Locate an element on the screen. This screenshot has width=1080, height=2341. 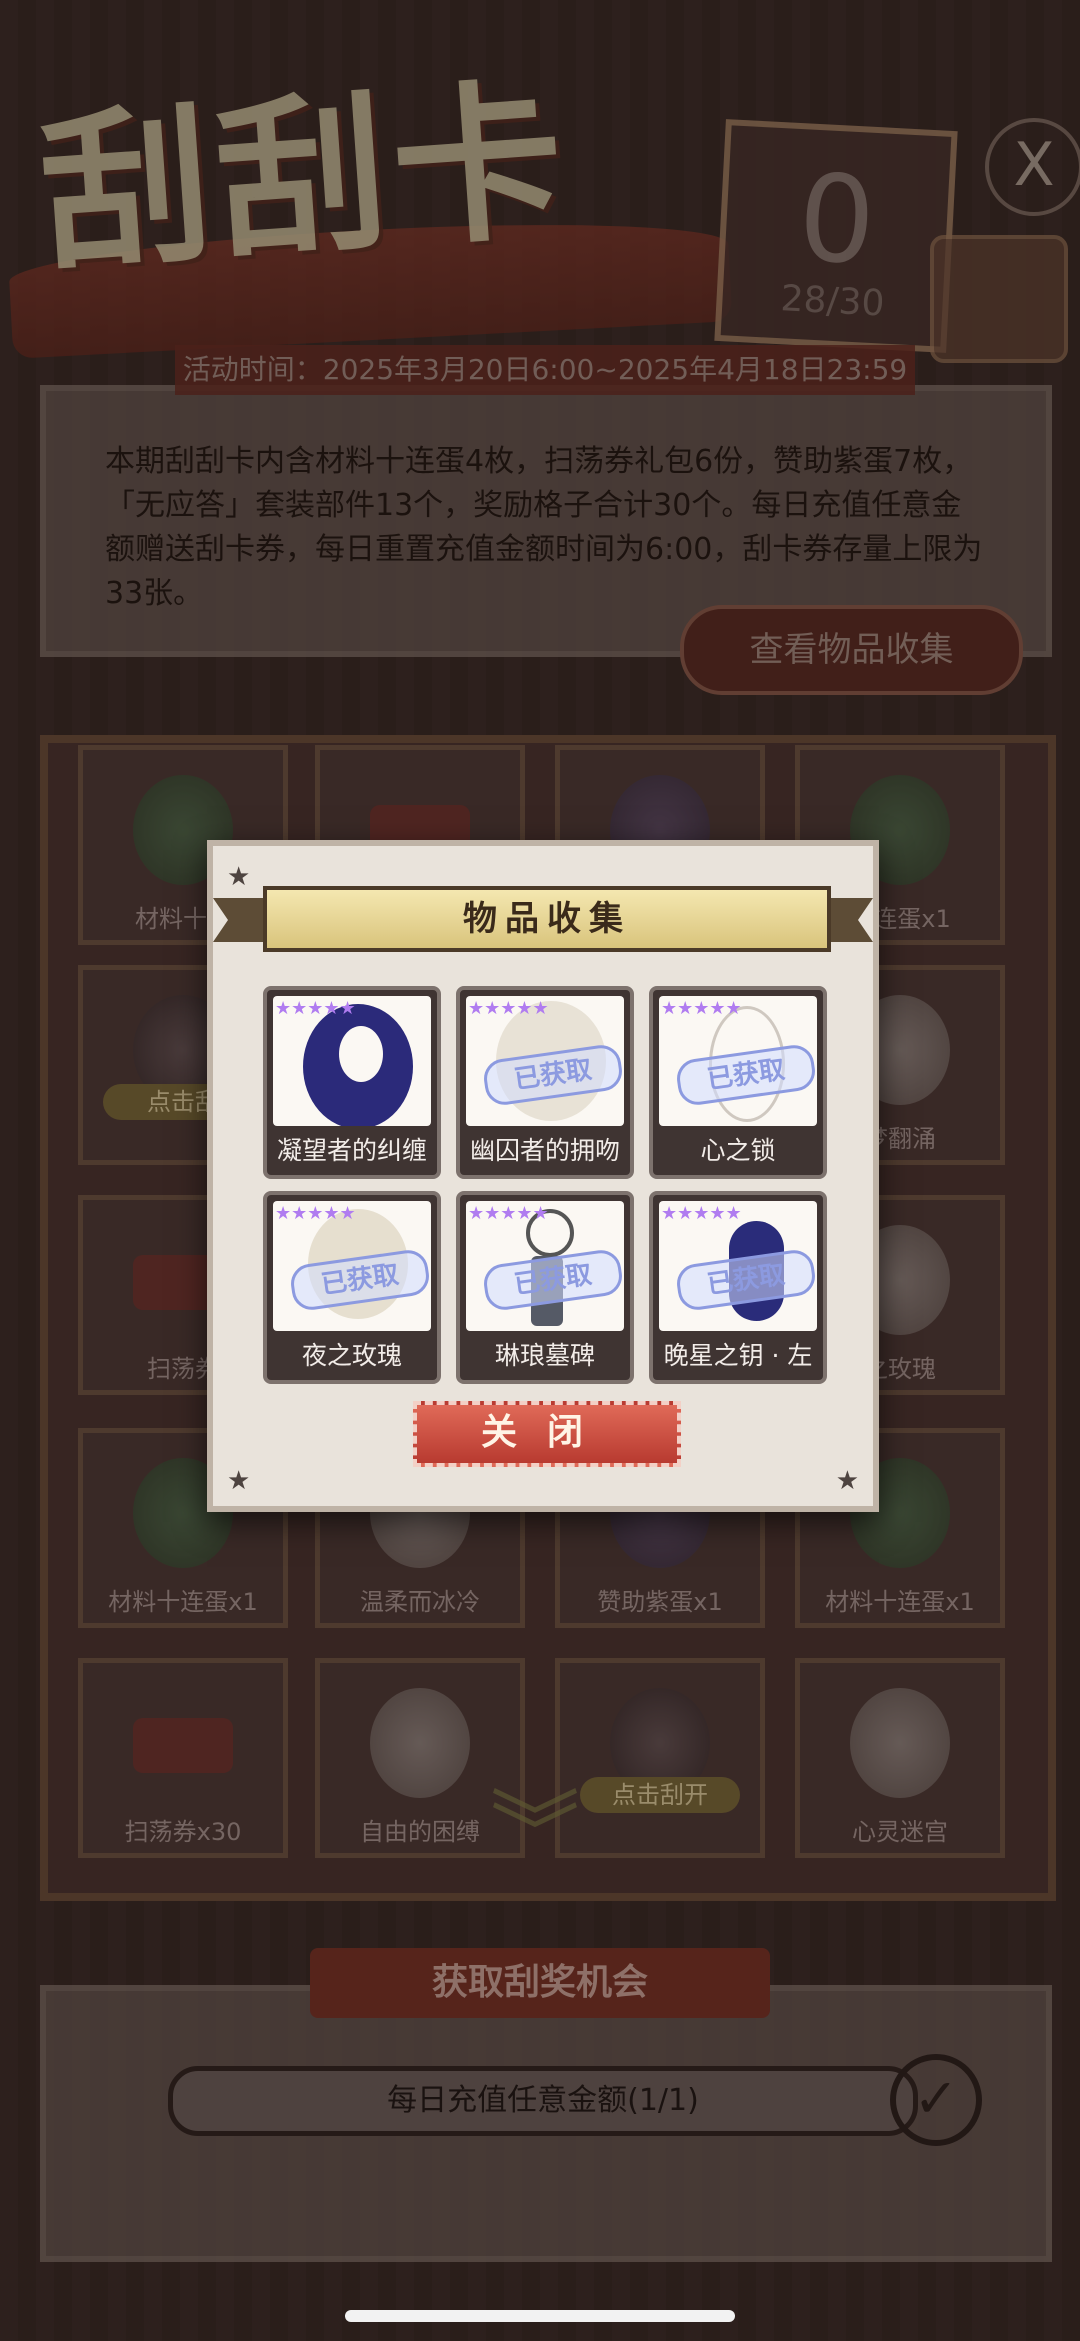
collection-item: ★★★★★ 凝望者的纠缠 is located at coordinates (352, 1082).